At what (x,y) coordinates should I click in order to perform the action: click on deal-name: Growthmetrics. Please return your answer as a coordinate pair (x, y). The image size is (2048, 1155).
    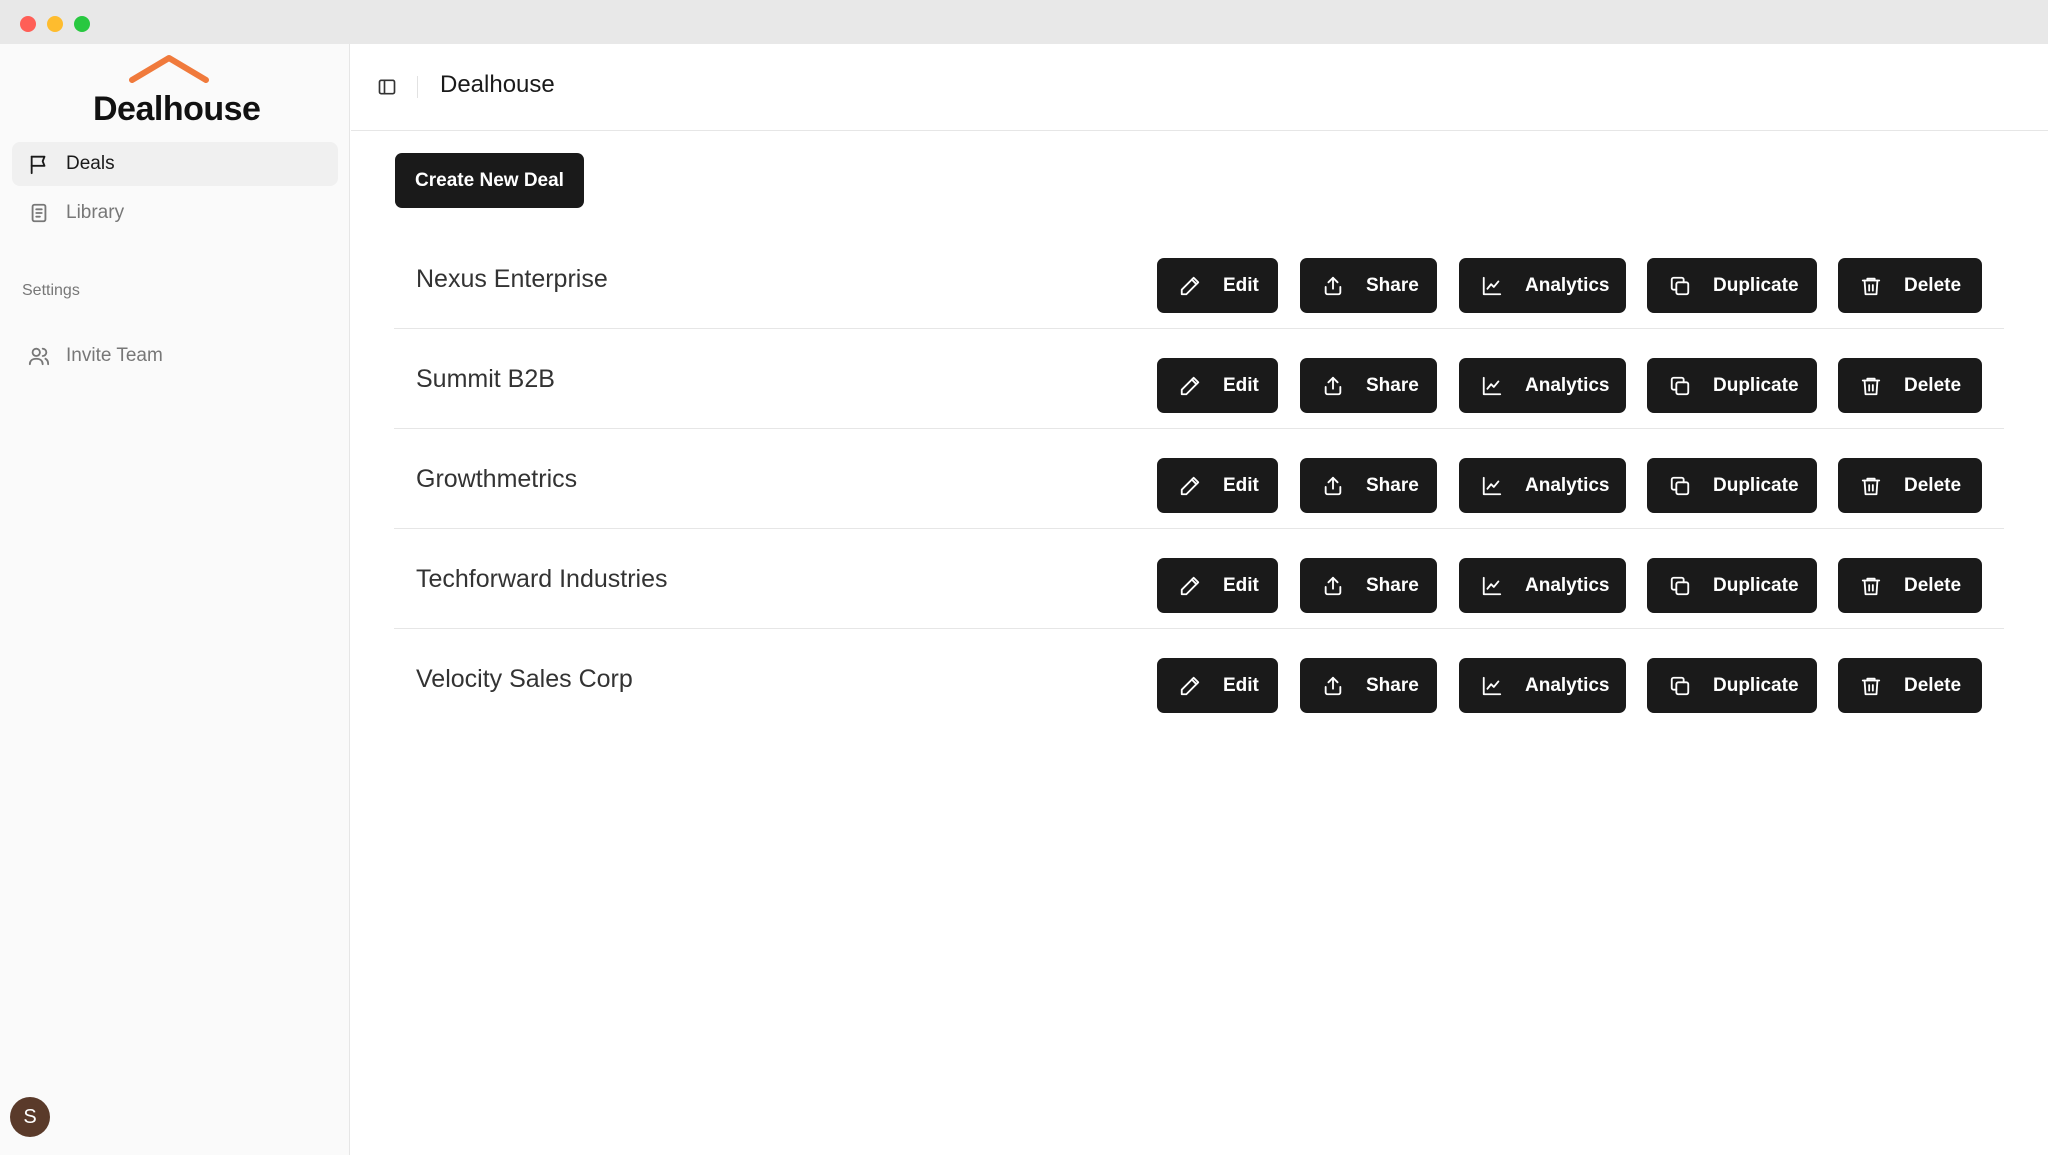
    Looking at the image, I should click on (496, 479).